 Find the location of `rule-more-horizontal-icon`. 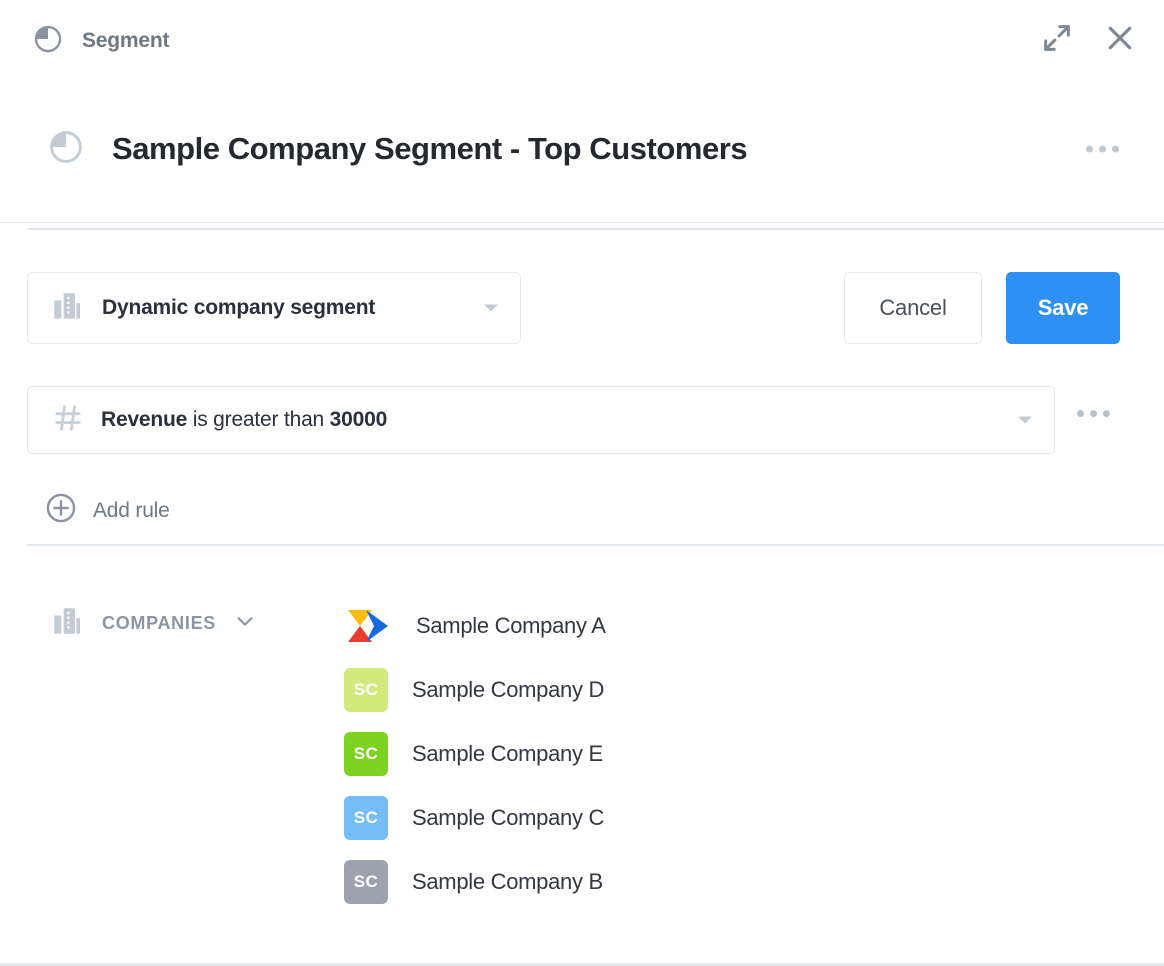

rule-more-horizontal-icon is located at coordinates (1093, 413).